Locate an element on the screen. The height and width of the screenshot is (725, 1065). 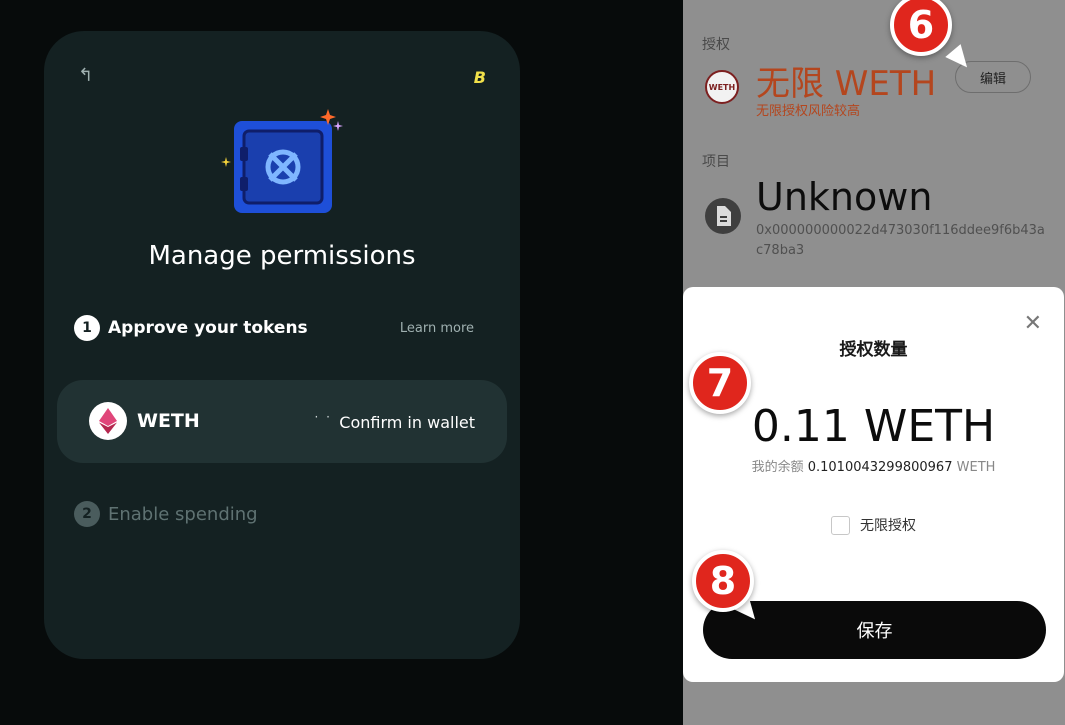
balance-label: 我的余额 is located at coordinates (777, 467).